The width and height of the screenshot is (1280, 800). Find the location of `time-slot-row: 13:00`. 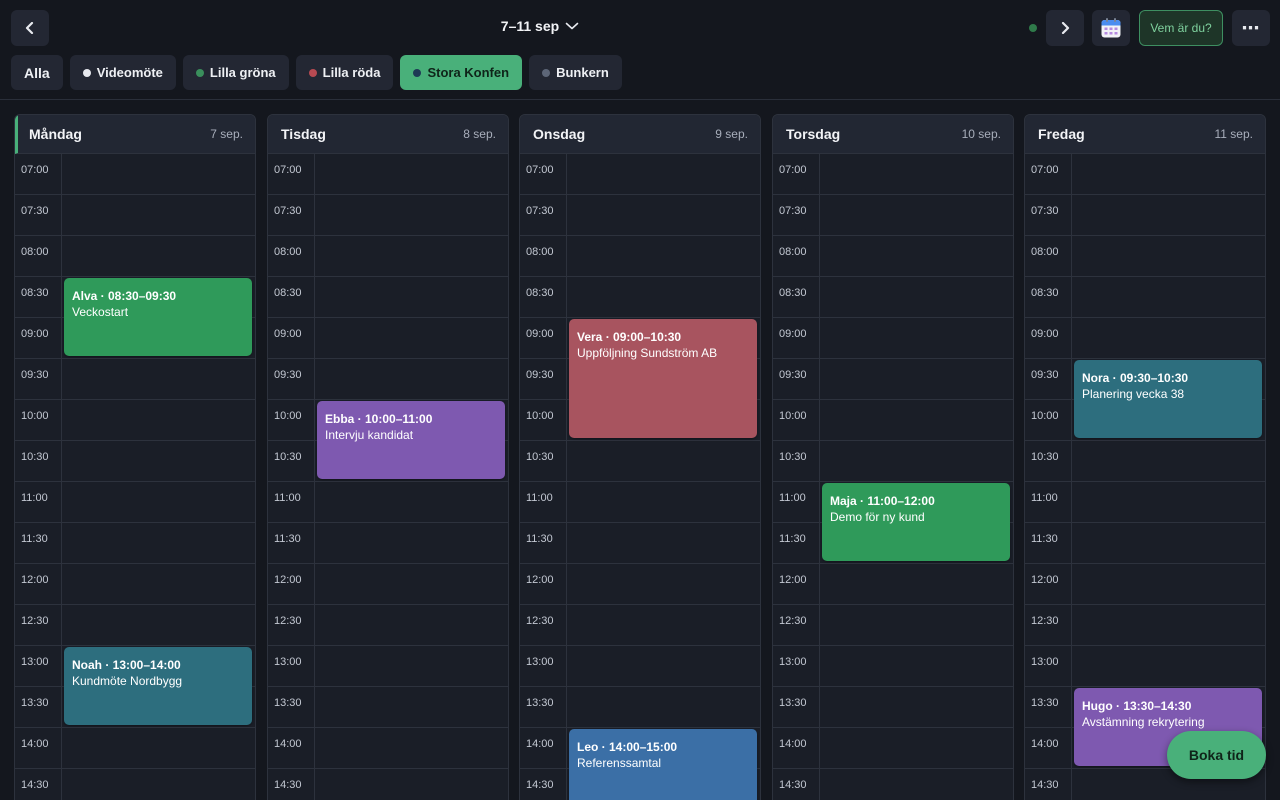

time-slot-row: 13:00 is located at coordinates (893, 666).